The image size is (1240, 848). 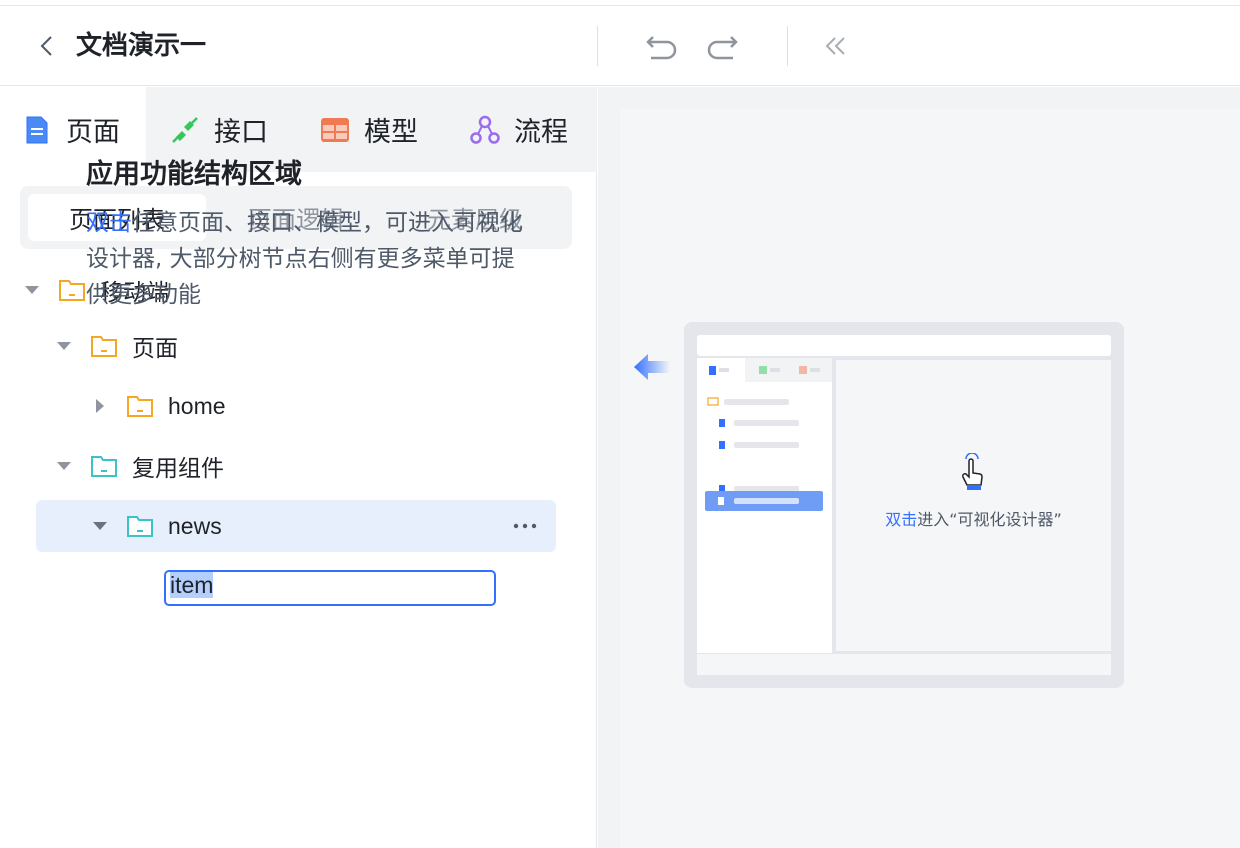 I want to click on back-button, so click(x=47, y=46).